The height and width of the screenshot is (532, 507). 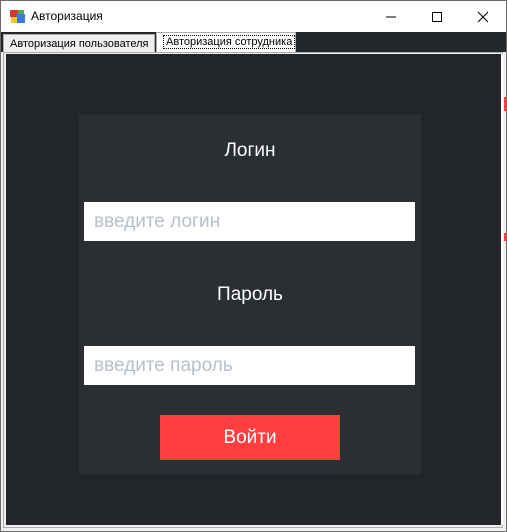 I want to click on close-button, so click(x=483, y=16).